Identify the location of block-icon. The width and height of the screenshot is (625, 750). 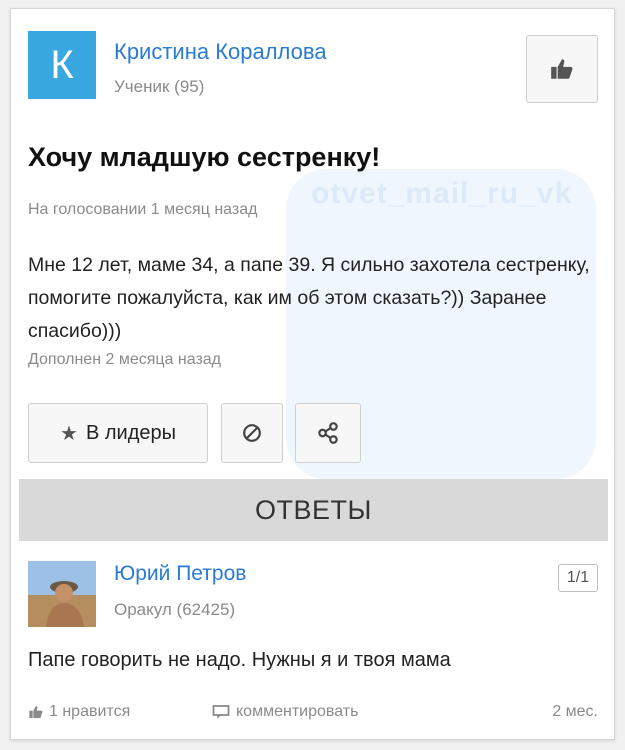
(252, 433).